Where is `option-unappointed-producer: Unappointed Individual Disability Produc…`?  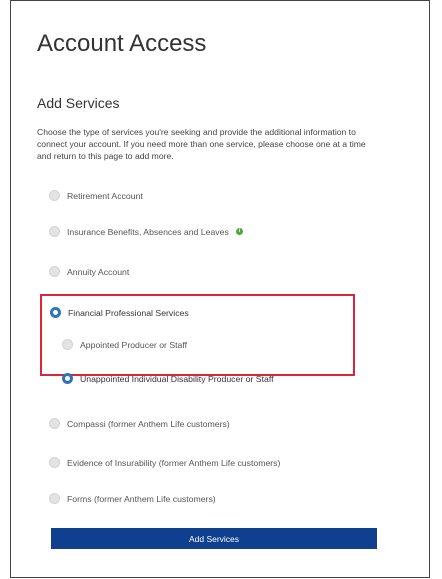
option-unappointed-producer: Unappointed Individual Disability Produc… is located at coordinates (168, 378).